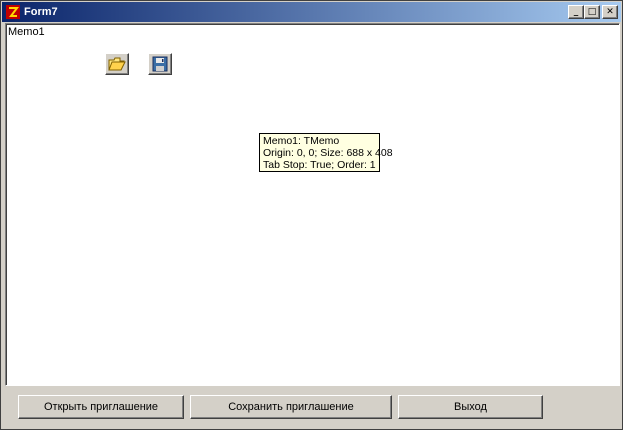 The image size is (623, 430). Describe the element at coordinates (301, 141) in the screenshot. I see `hint-line-name: Memo1: TMemo` at that location.